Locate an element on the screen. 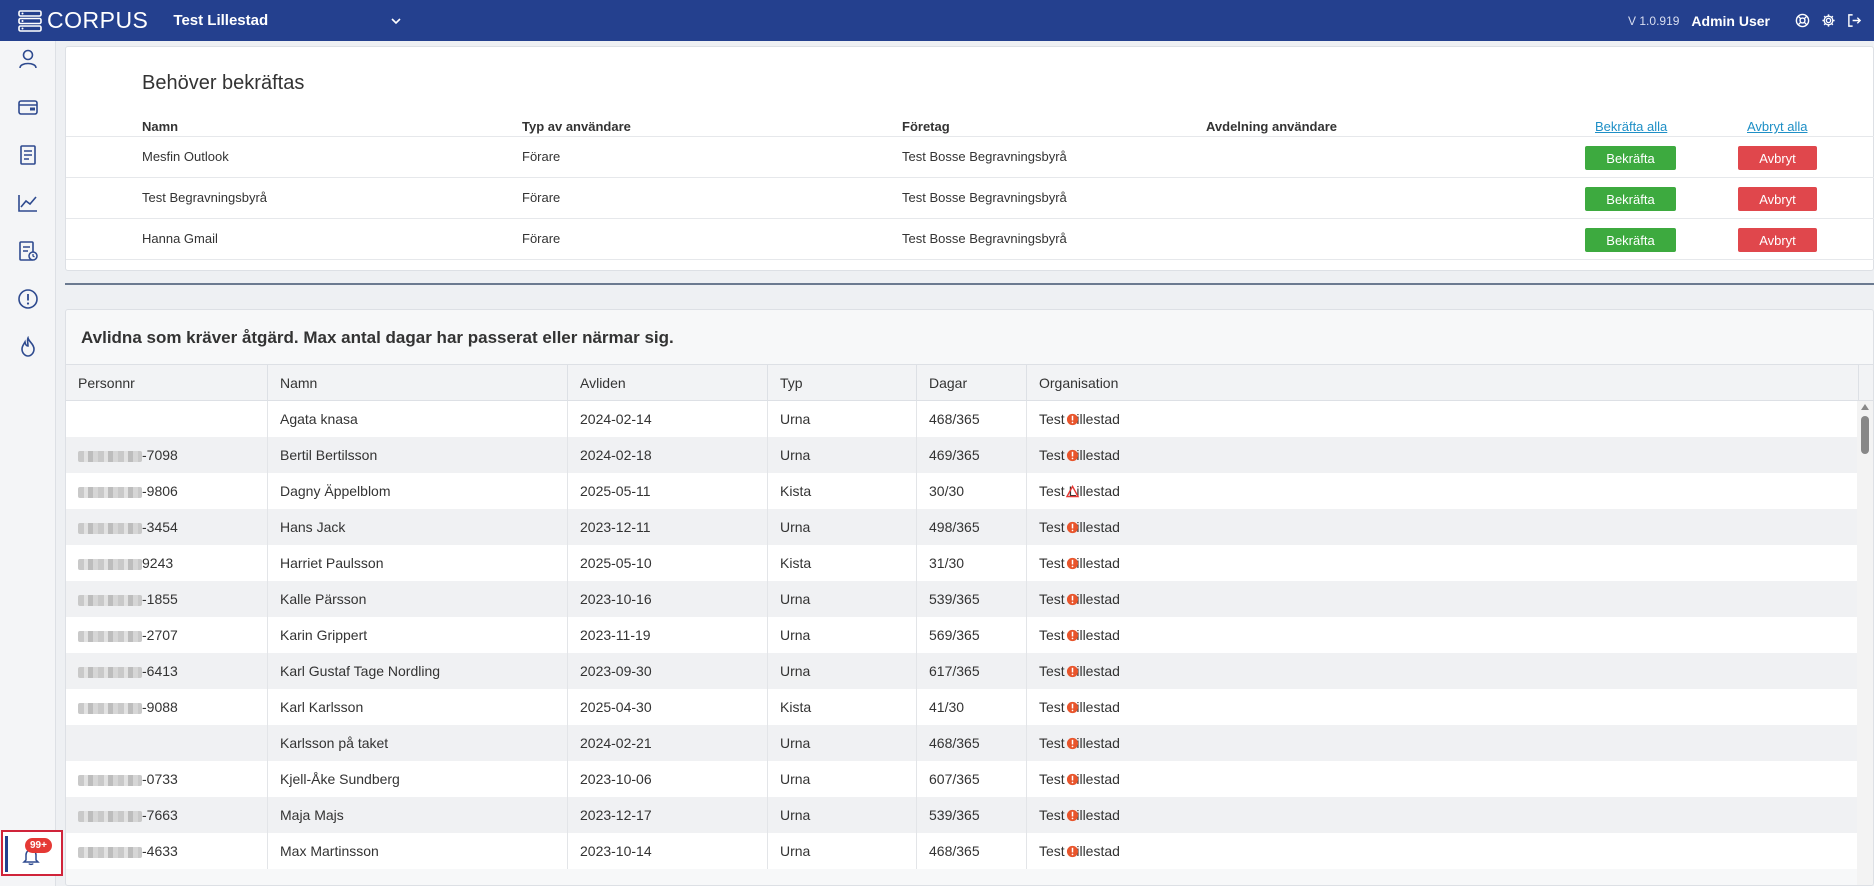 This screenshot has height=886, width=1874. divider is located at coordinates (970, 259).